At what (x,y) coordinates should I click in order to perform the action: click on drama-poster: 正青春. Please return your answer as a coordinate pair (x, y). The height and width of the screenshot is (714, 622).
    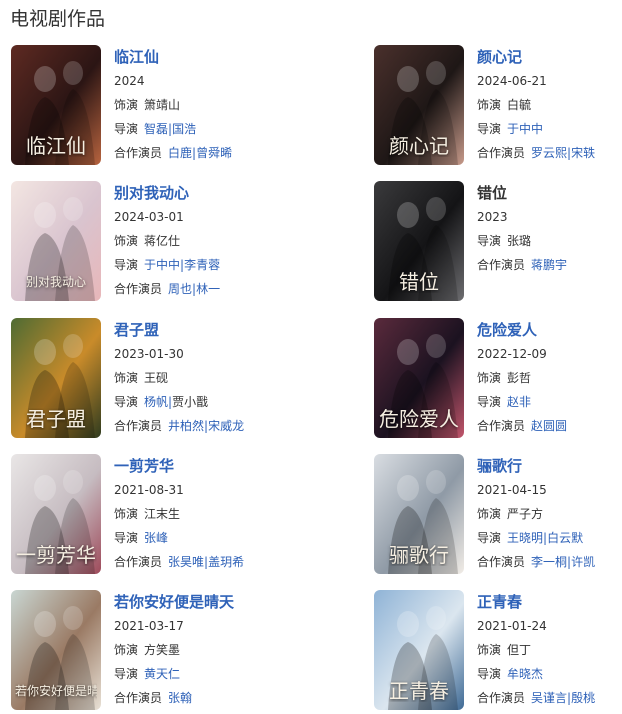
    Looking at the image, I should click on (419, 650).